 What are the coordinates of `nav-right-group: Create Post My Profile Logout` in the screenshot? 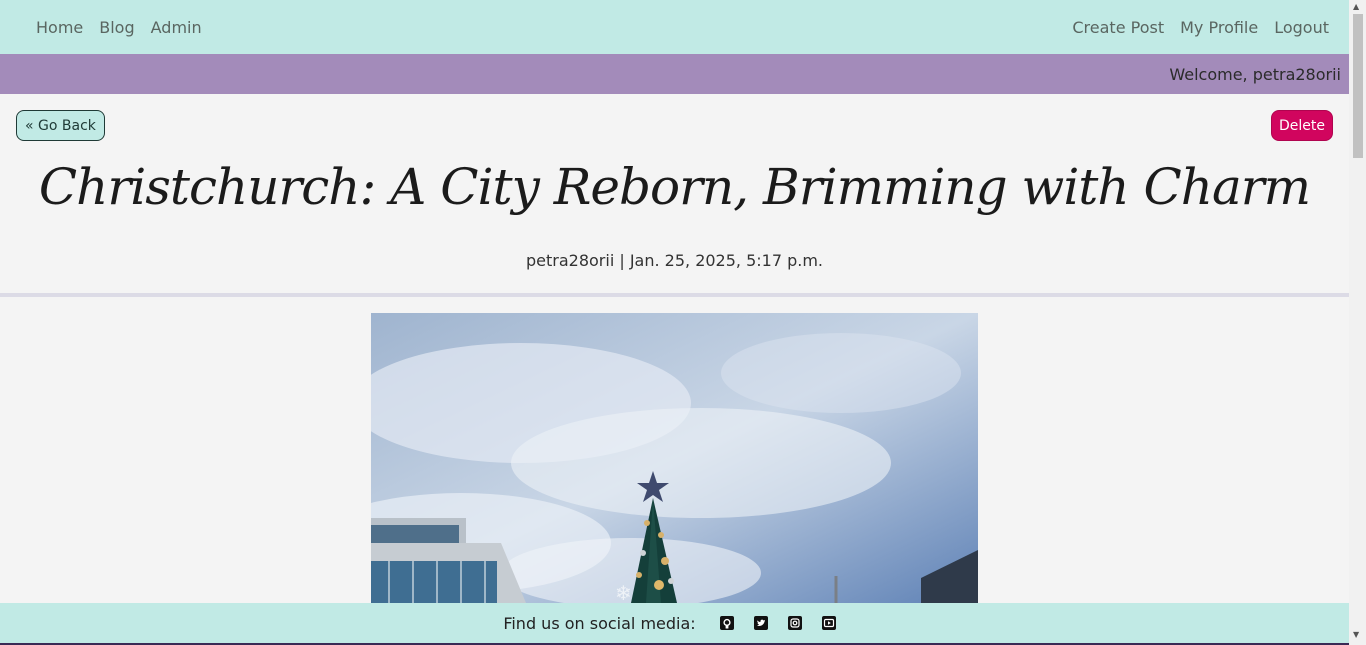 It's located at (1206, 27).